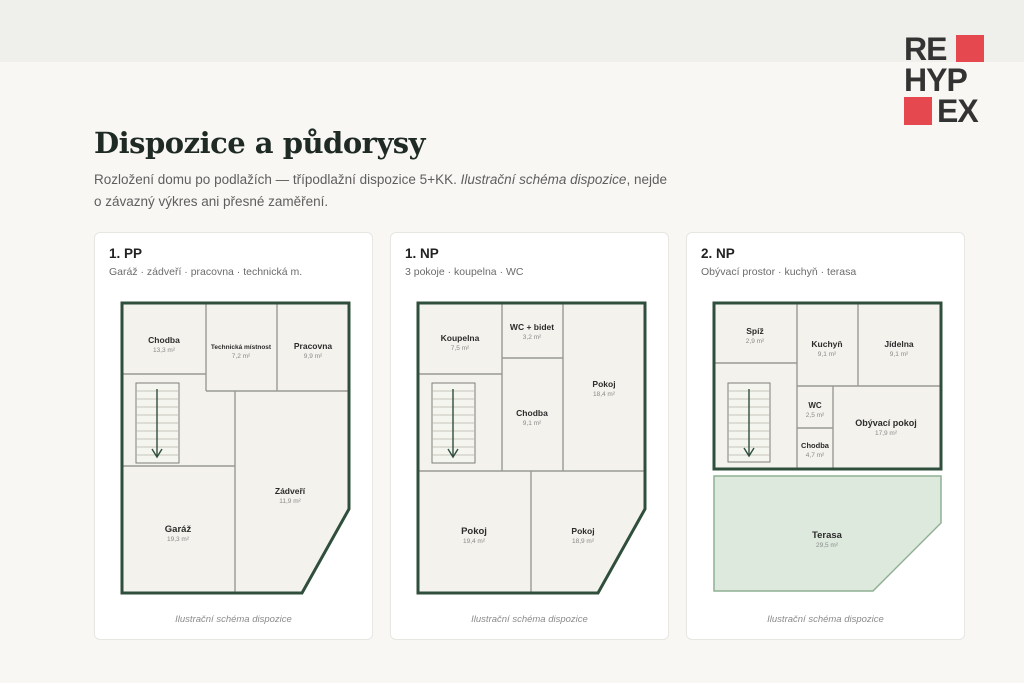 This screenshot has height=683, width=1024. Describe the element at coordinates (755, 341) in the screenshot. I see `room-area-spiz: 2,9 m²` at that location.